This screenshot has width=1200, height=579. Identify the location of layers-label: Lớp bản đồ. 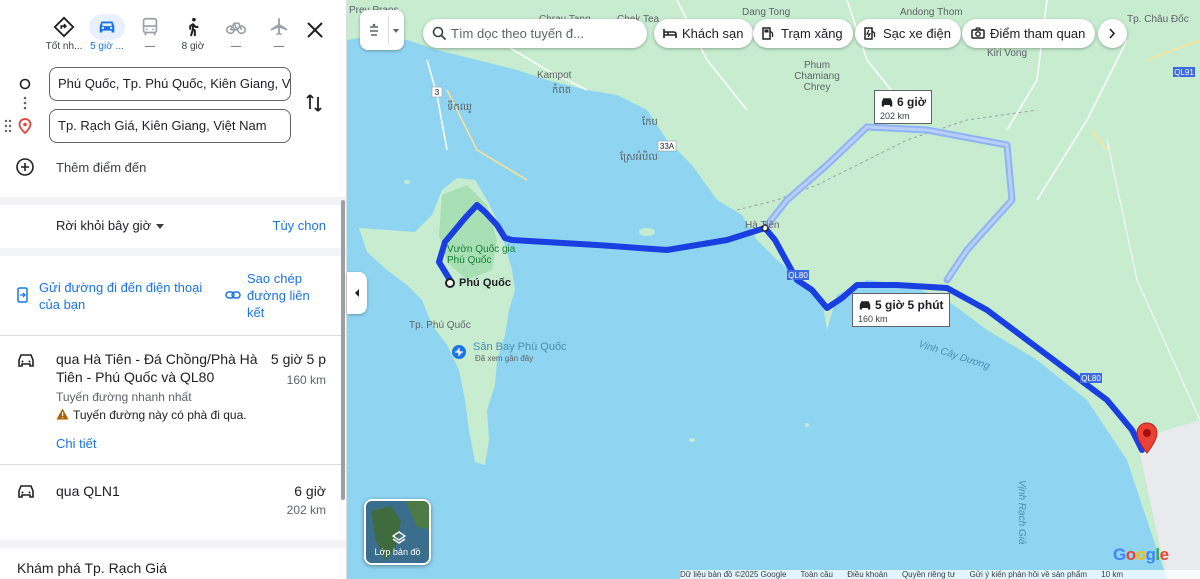
(397, 552).